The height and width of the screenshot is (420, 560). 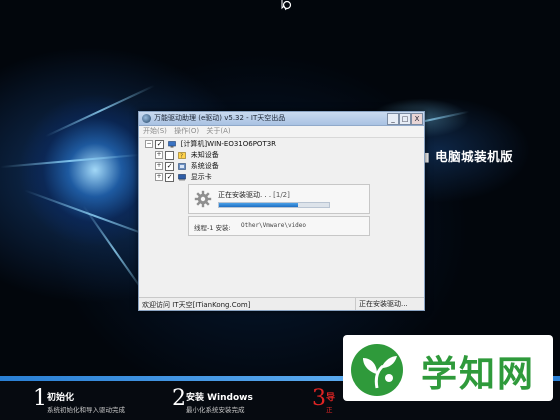 I want to click on mouse-cursor-icon, so click(x=286, y=5).